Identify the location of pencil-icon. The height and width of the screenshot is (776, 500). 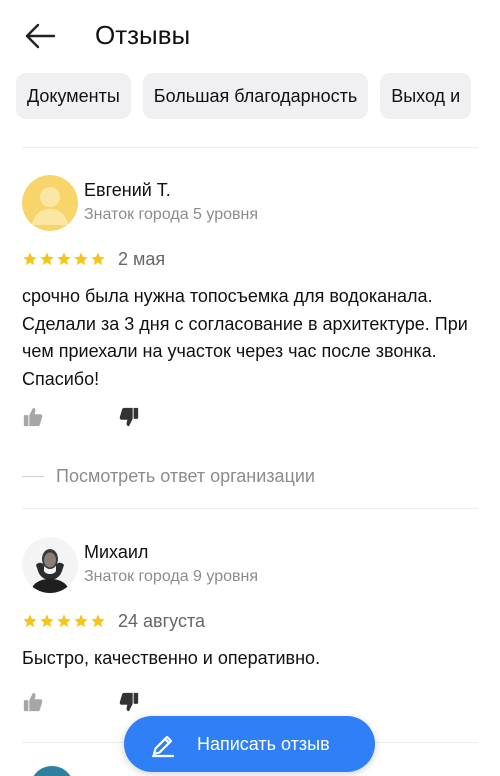
(163, 746).